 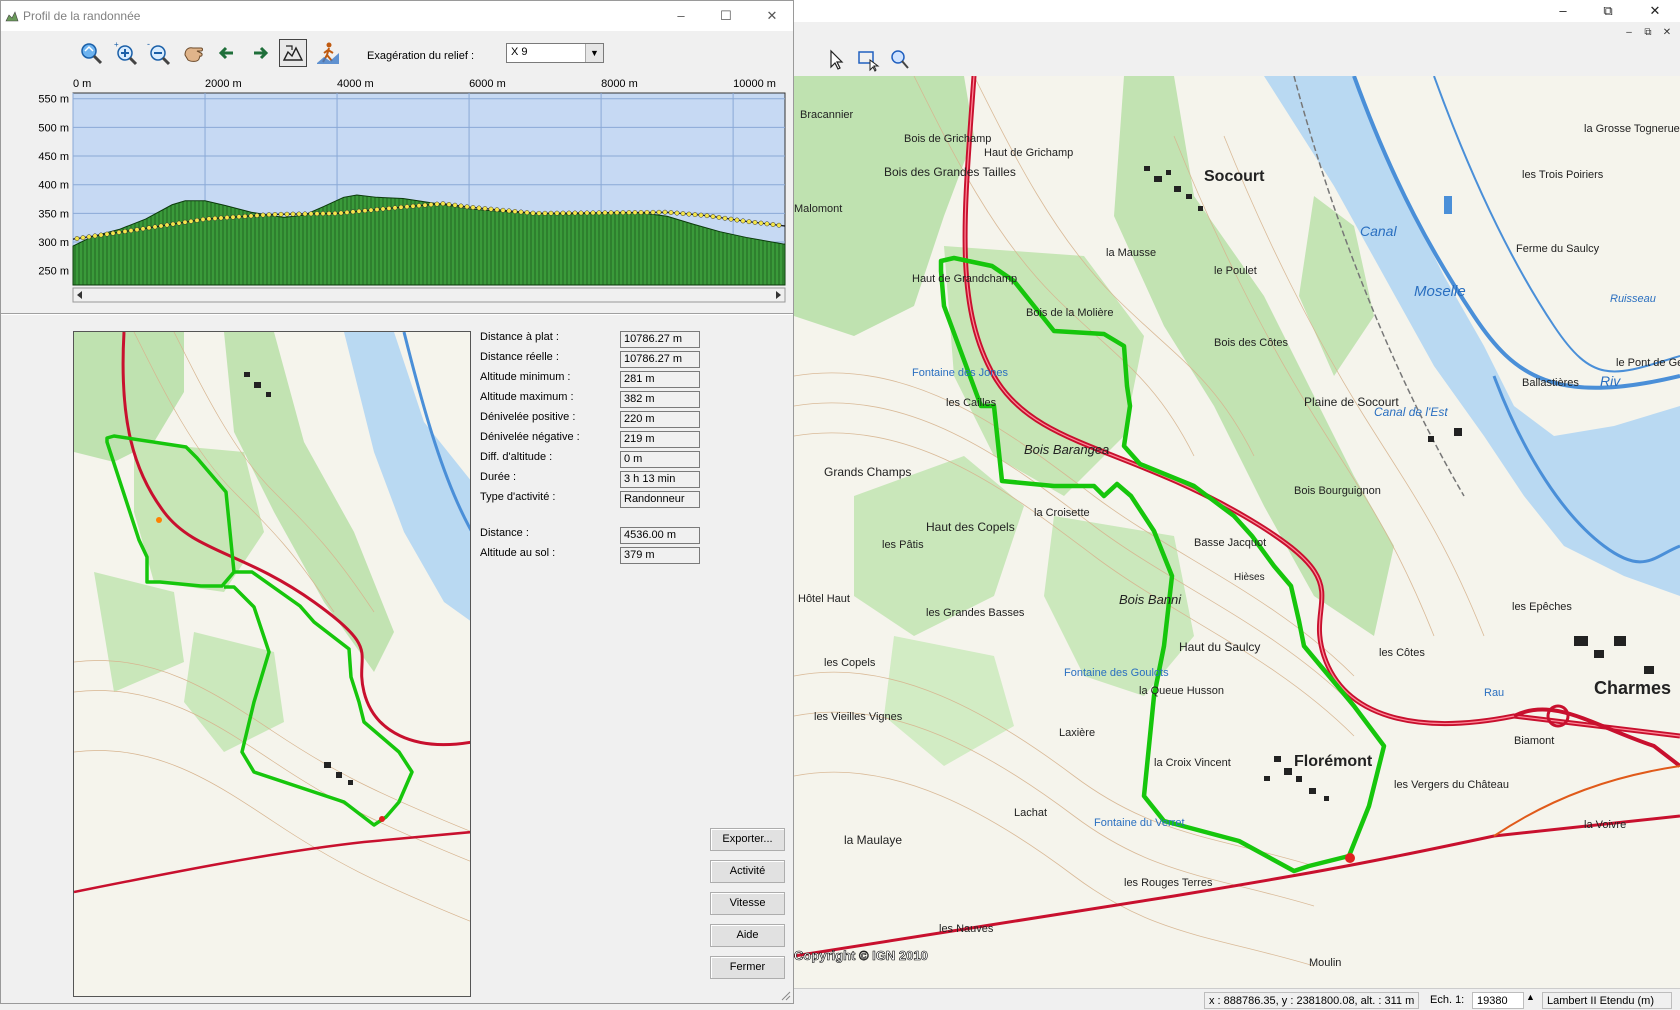 What do you see at coordinates (1550, 383) in the screenshot?
I see `map-label-ballastieres: Ballastières` at bounding box center [1550, 383].